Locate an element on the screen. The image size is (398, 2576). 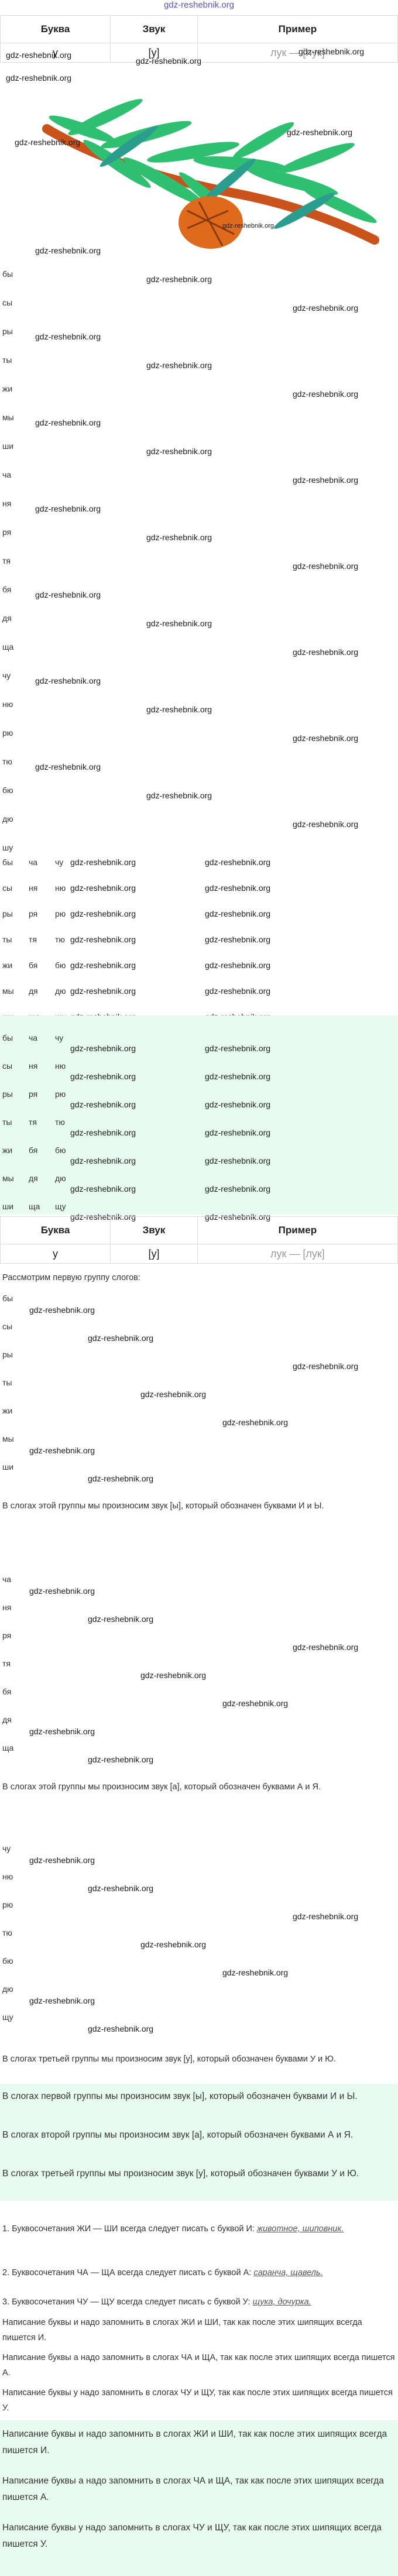
grid-green-col3-item: рю is located at coordinates (61, 1094).